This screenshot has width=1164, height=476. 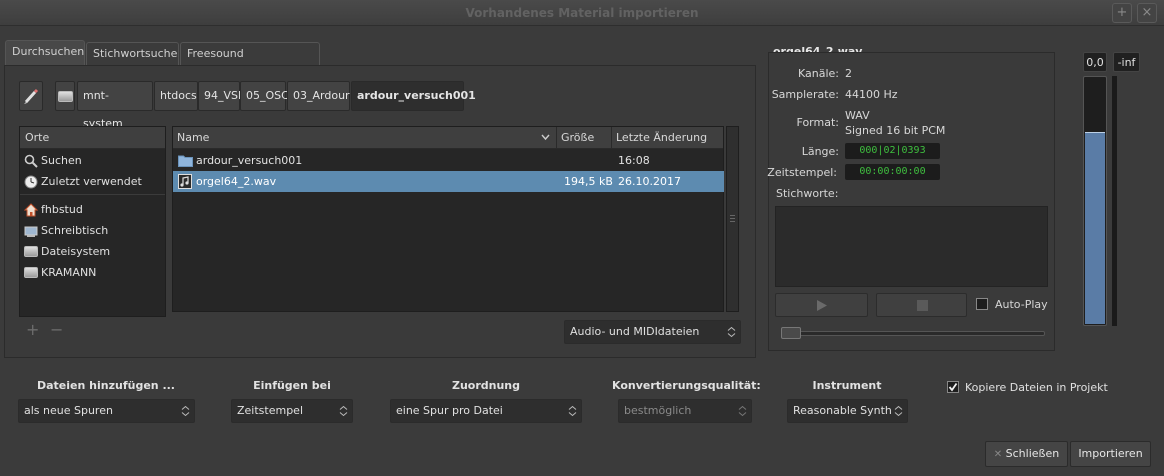 I want to click on copy-files-checkbox, so click(x=953, y=387).